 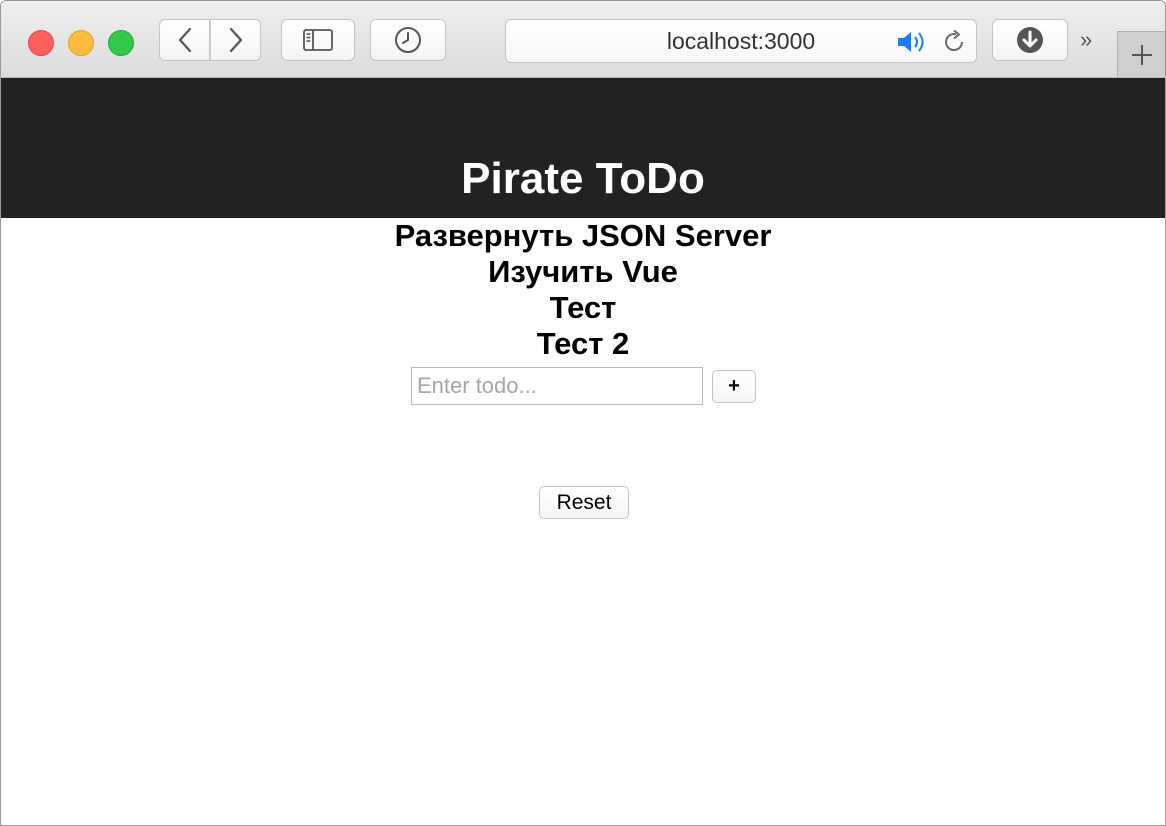 I want to click on new-tab-icon, so click(x=1141, y=54).